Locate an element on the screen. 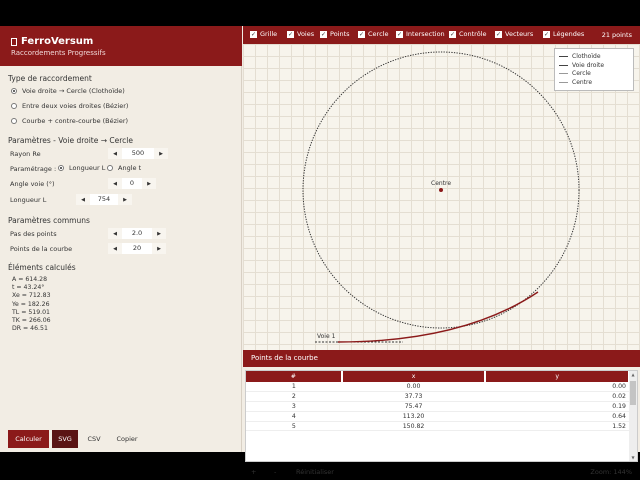 Image resolution: width=640 pixels, height=480 pixels. pas-stepper: ◀ 2.0 ▶ is located at coordinates (137, 233).